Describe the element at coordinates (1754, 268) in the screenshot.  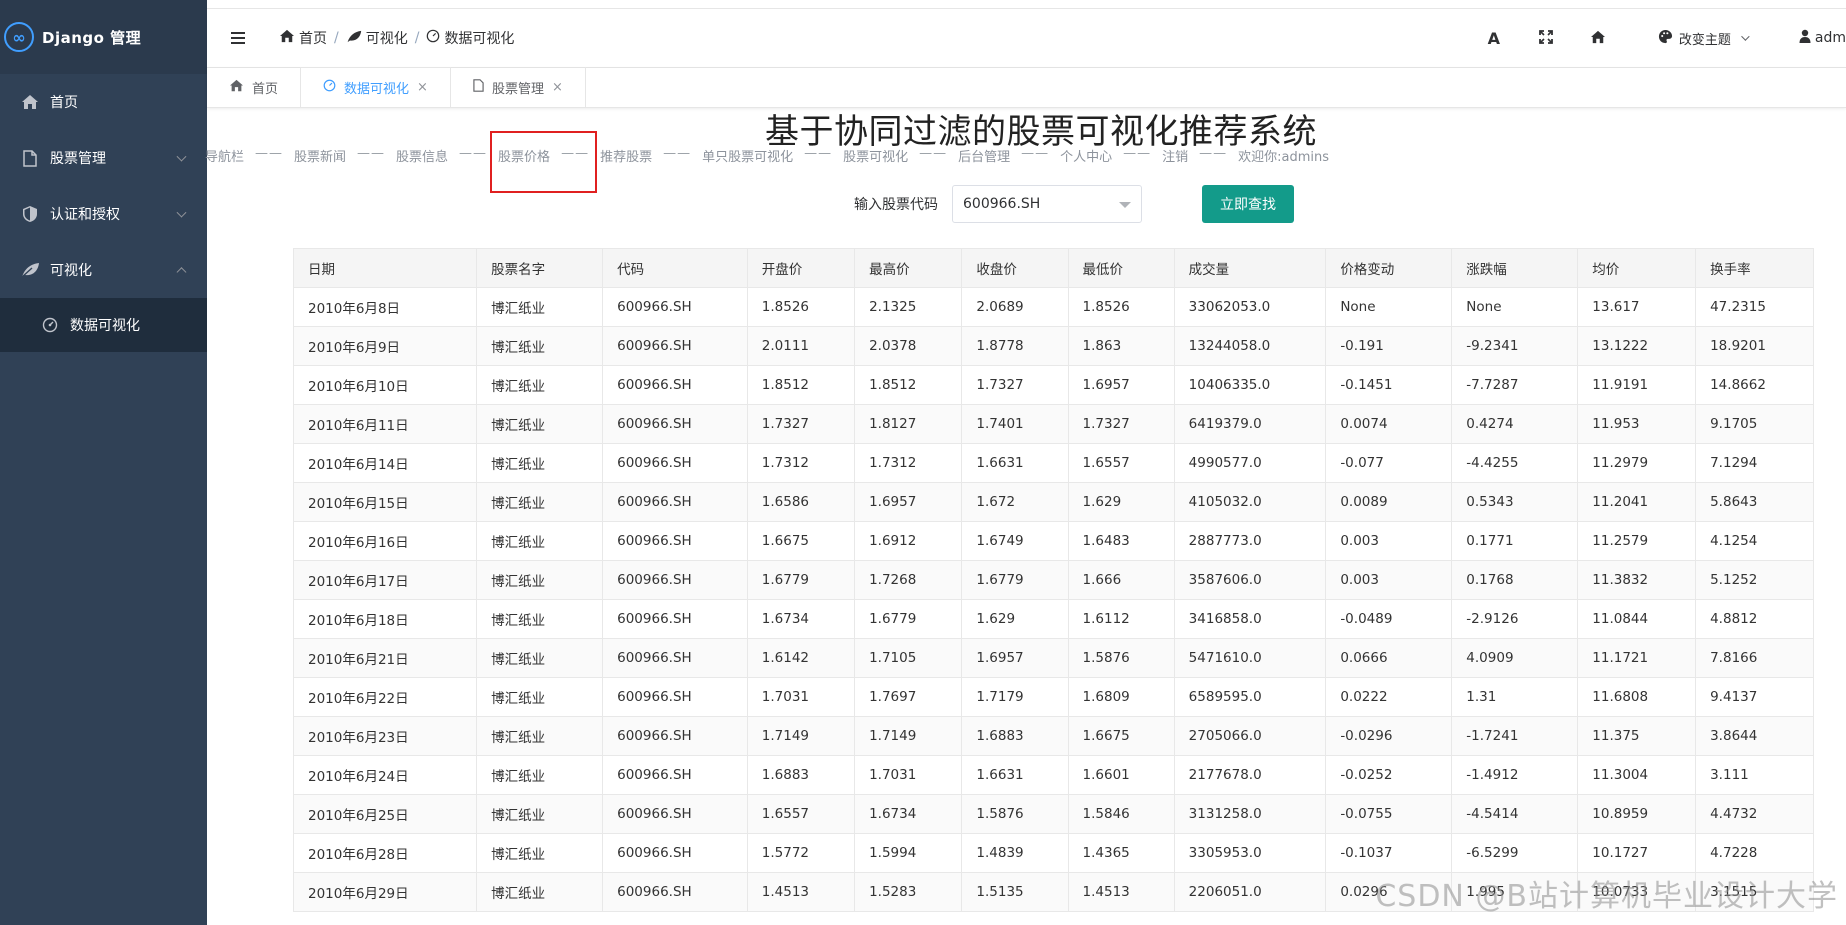
I see `table-header-cell: 换手率` at that location.